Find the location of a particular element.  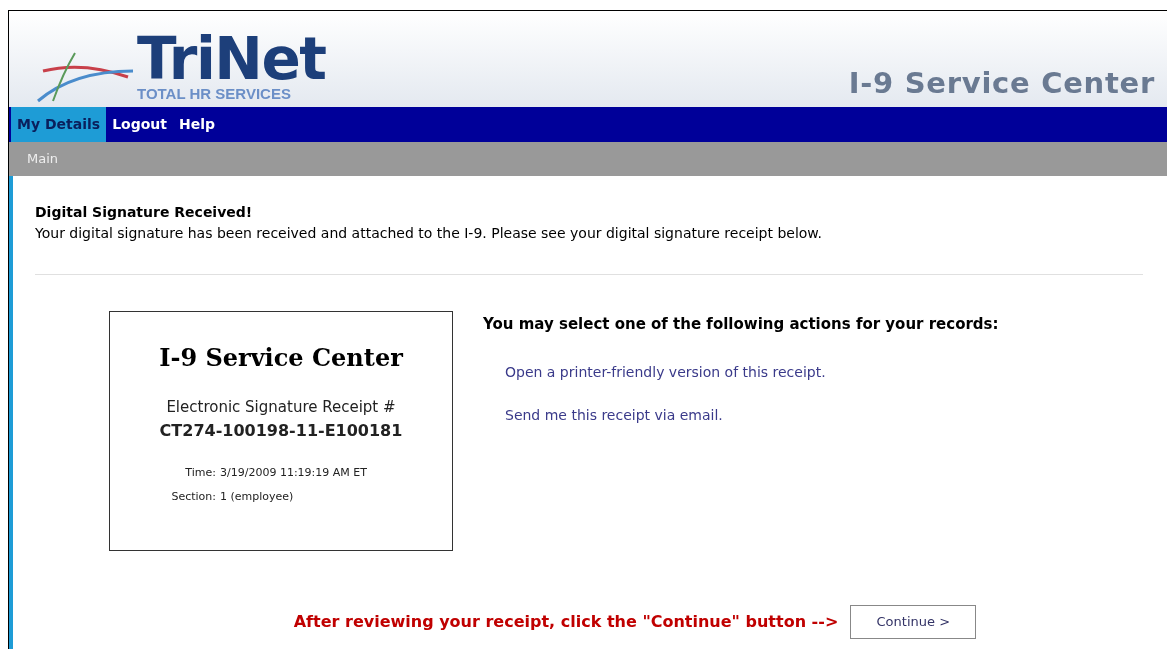

logo-wordmark: TriNet is located at coordinates (231, 59).